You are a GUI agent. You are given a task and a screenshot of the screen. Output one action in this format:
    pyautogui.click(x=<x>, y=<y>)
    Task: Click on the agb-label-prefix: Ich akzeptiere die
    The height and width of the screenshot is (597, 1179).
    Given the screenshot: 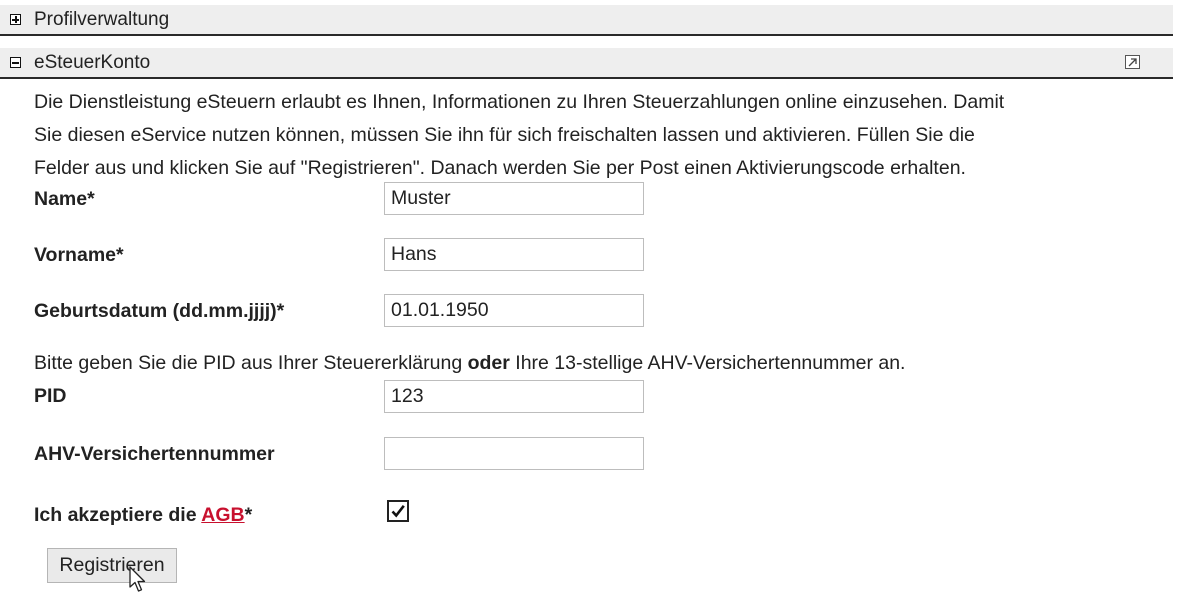 What is the action you would take?
    pyautogui.click(x=118, y=515)
    